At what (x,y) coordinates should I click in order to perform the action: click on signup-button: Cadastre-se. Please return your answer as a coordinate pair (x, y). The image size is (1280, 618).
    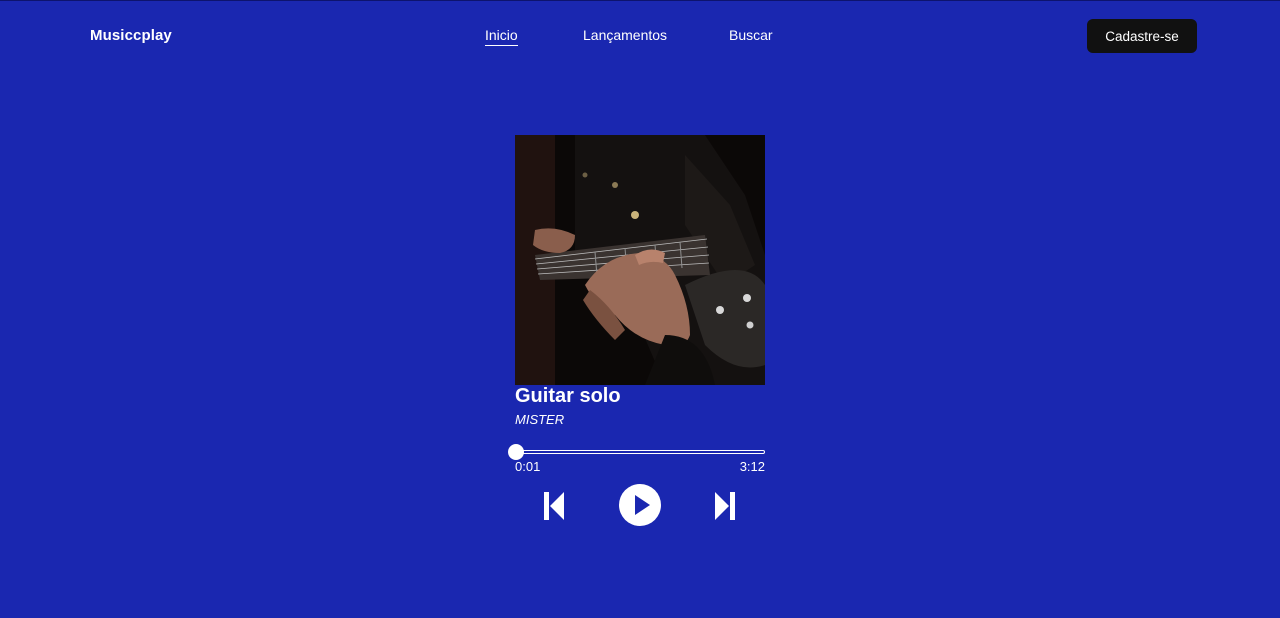
    Looking at the image, I should click on (1142, 36).